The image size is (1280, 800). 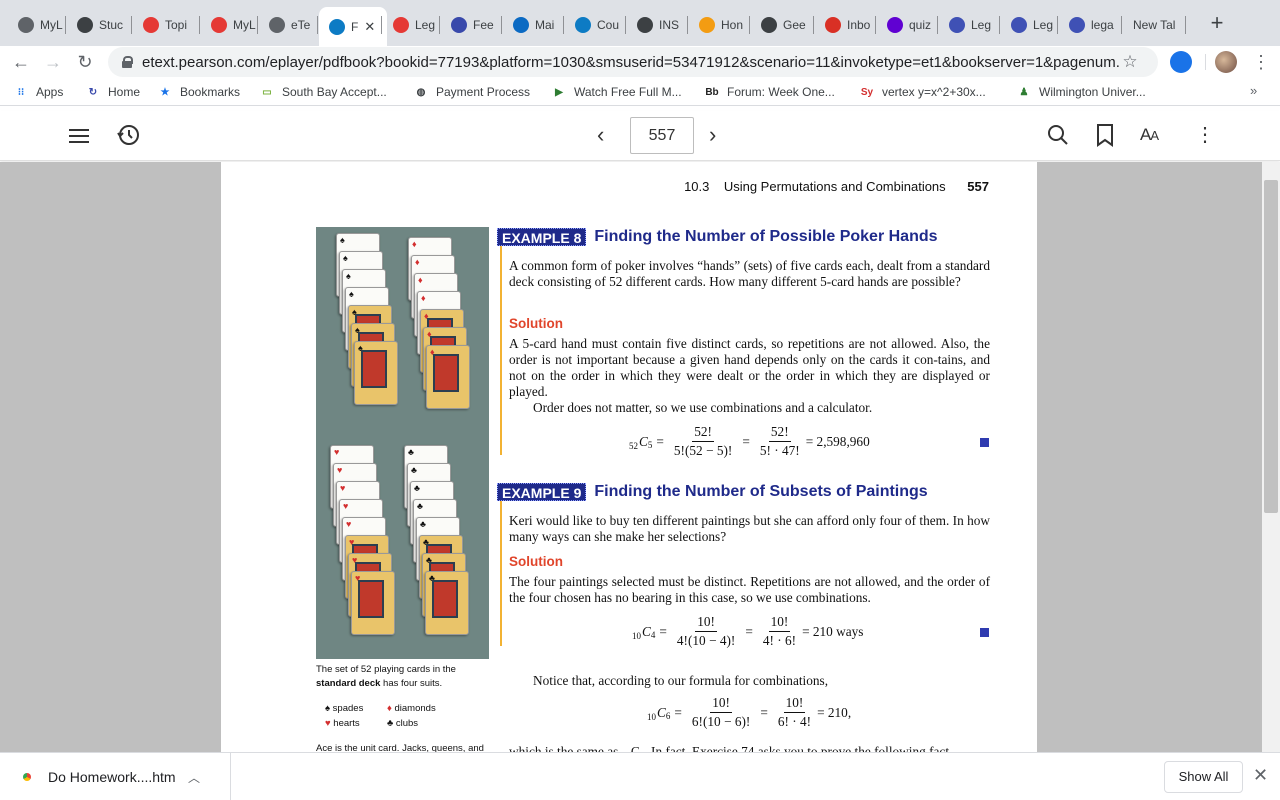 What do you see at coordinates (79, 138) in the screenshot?
I see `menu-icon` at bounding box center [79, 138].